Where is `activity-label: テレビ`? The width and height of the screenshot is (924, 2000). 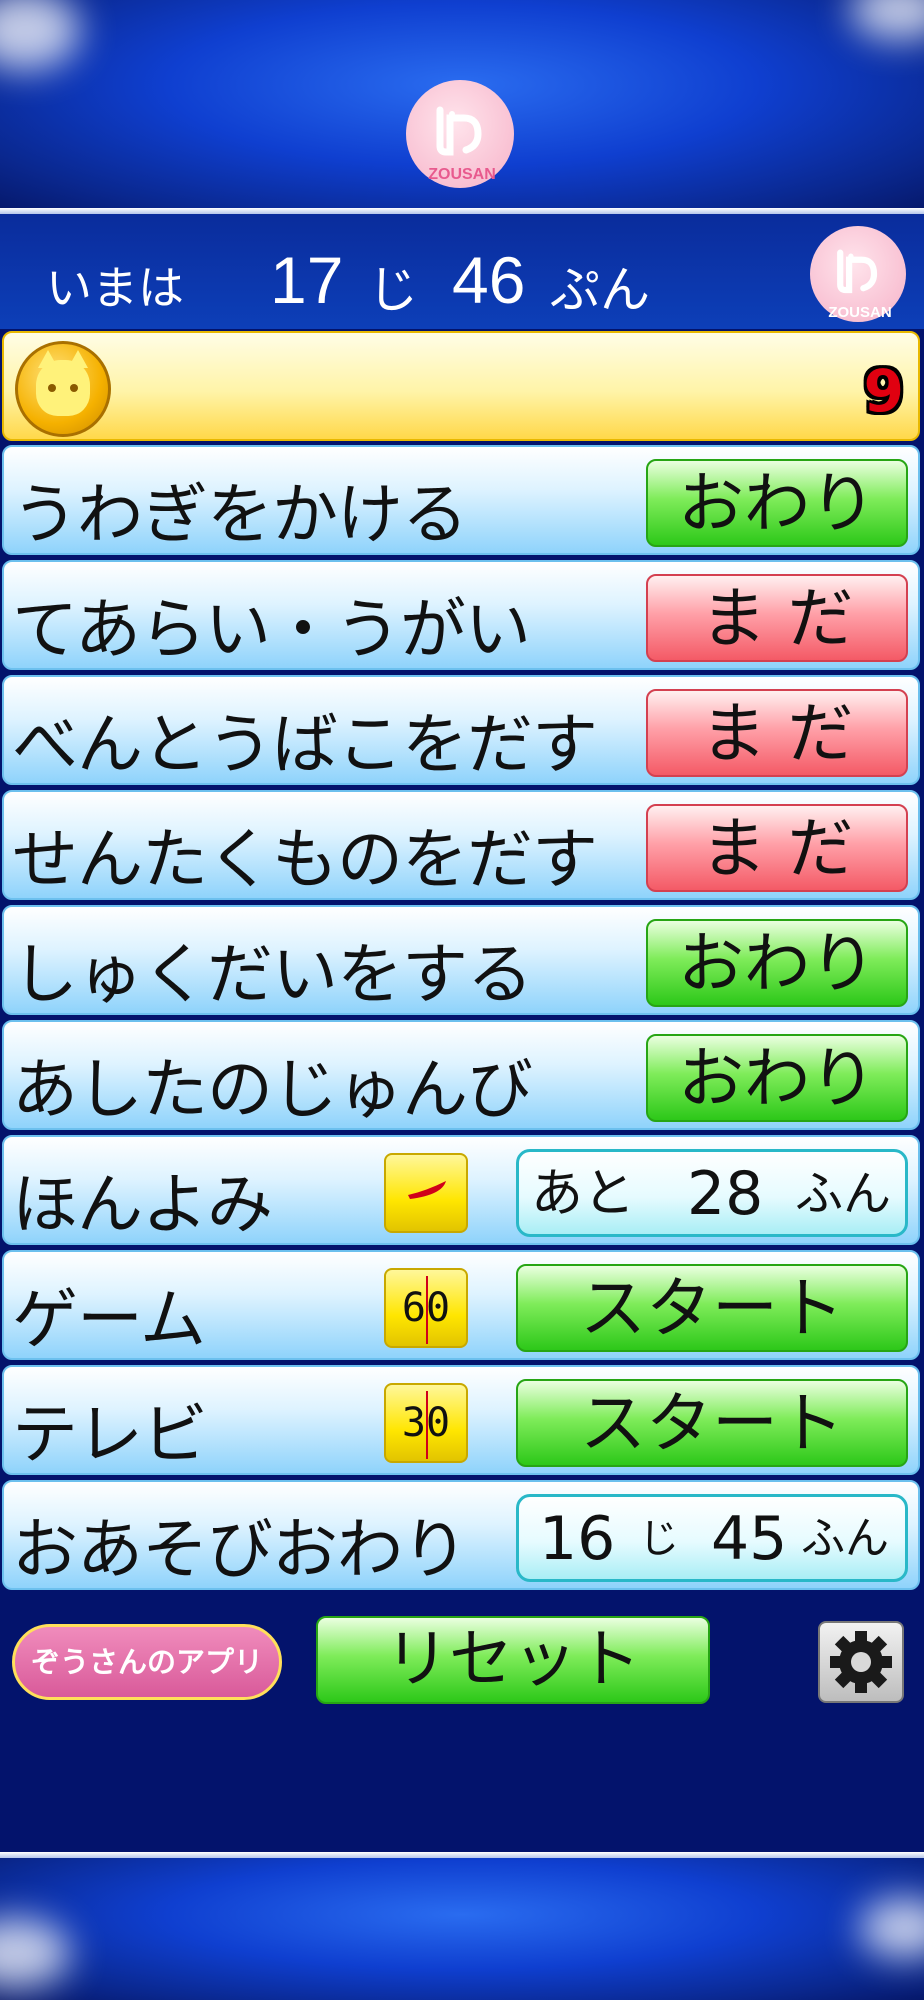 activity-label: テレビ is located at coordinates (110, 1434).